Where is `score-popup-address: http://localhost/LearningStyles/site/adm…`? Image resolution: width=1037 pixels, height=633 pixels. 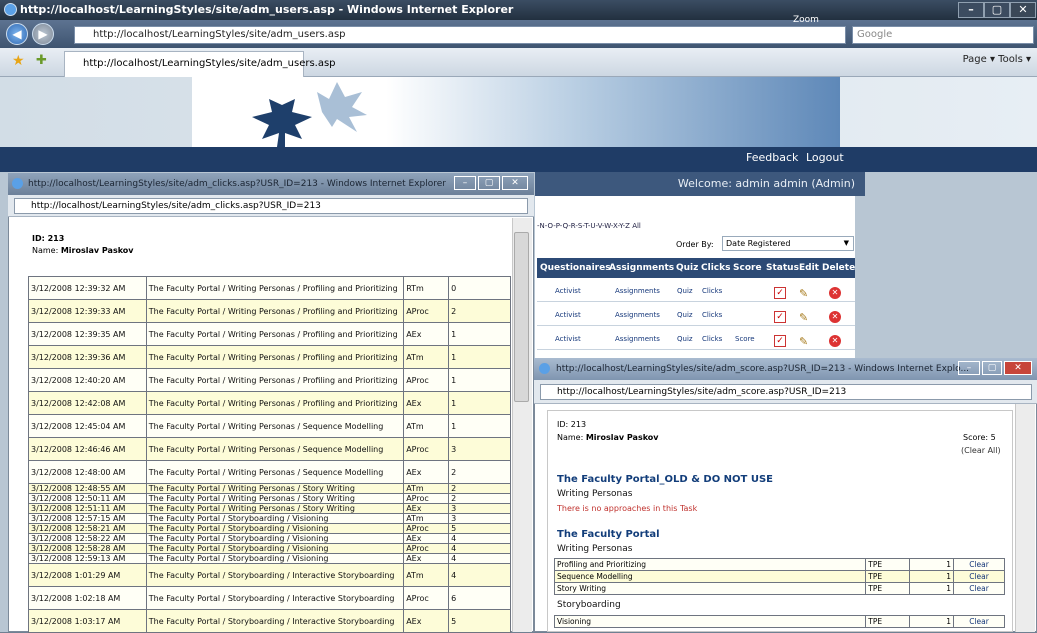 score-popup-address: http://localhost/LearningStyles/site/adm… is located at coordinates (786, 392).